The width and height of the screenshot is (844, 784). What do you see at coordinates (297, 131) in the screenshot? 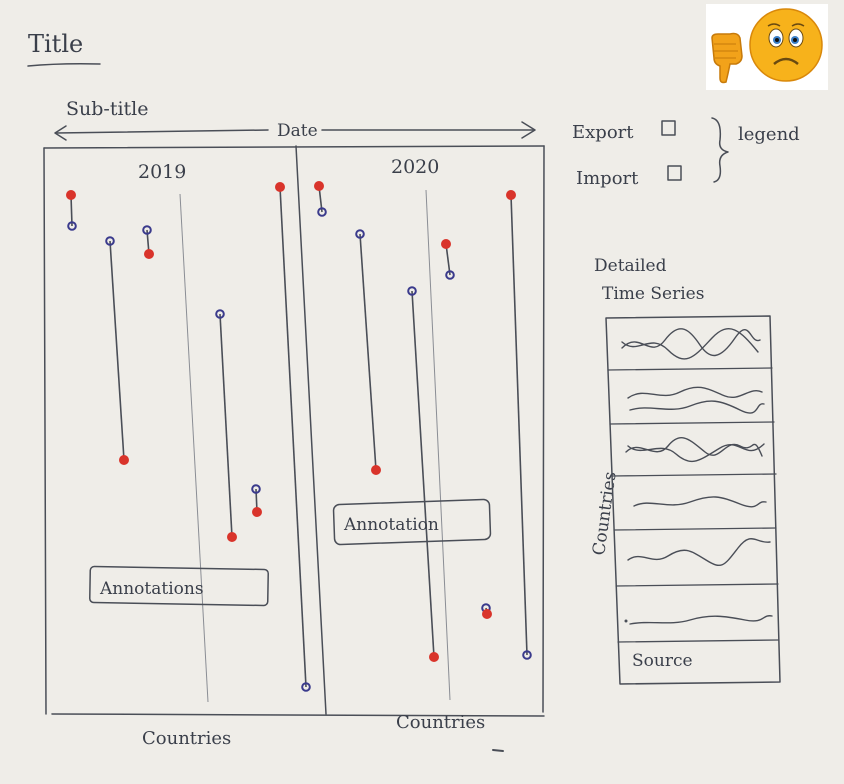
I see `date-axis-label: Date` at bounding box center [297, 131].